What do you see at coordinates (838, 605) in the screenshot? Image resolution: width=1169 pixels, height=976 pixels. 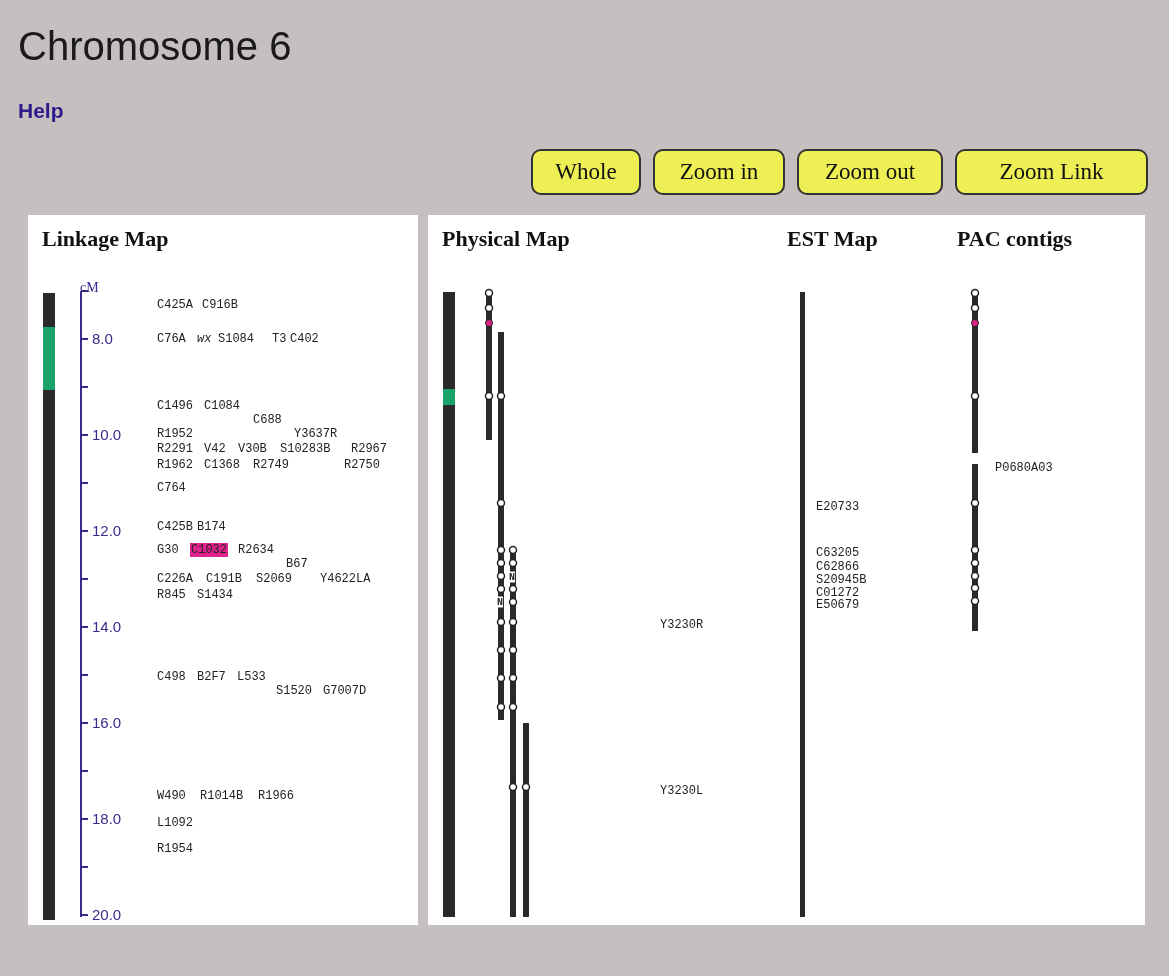 I see `marker-label: E50679` at bounding box center [838, 605].